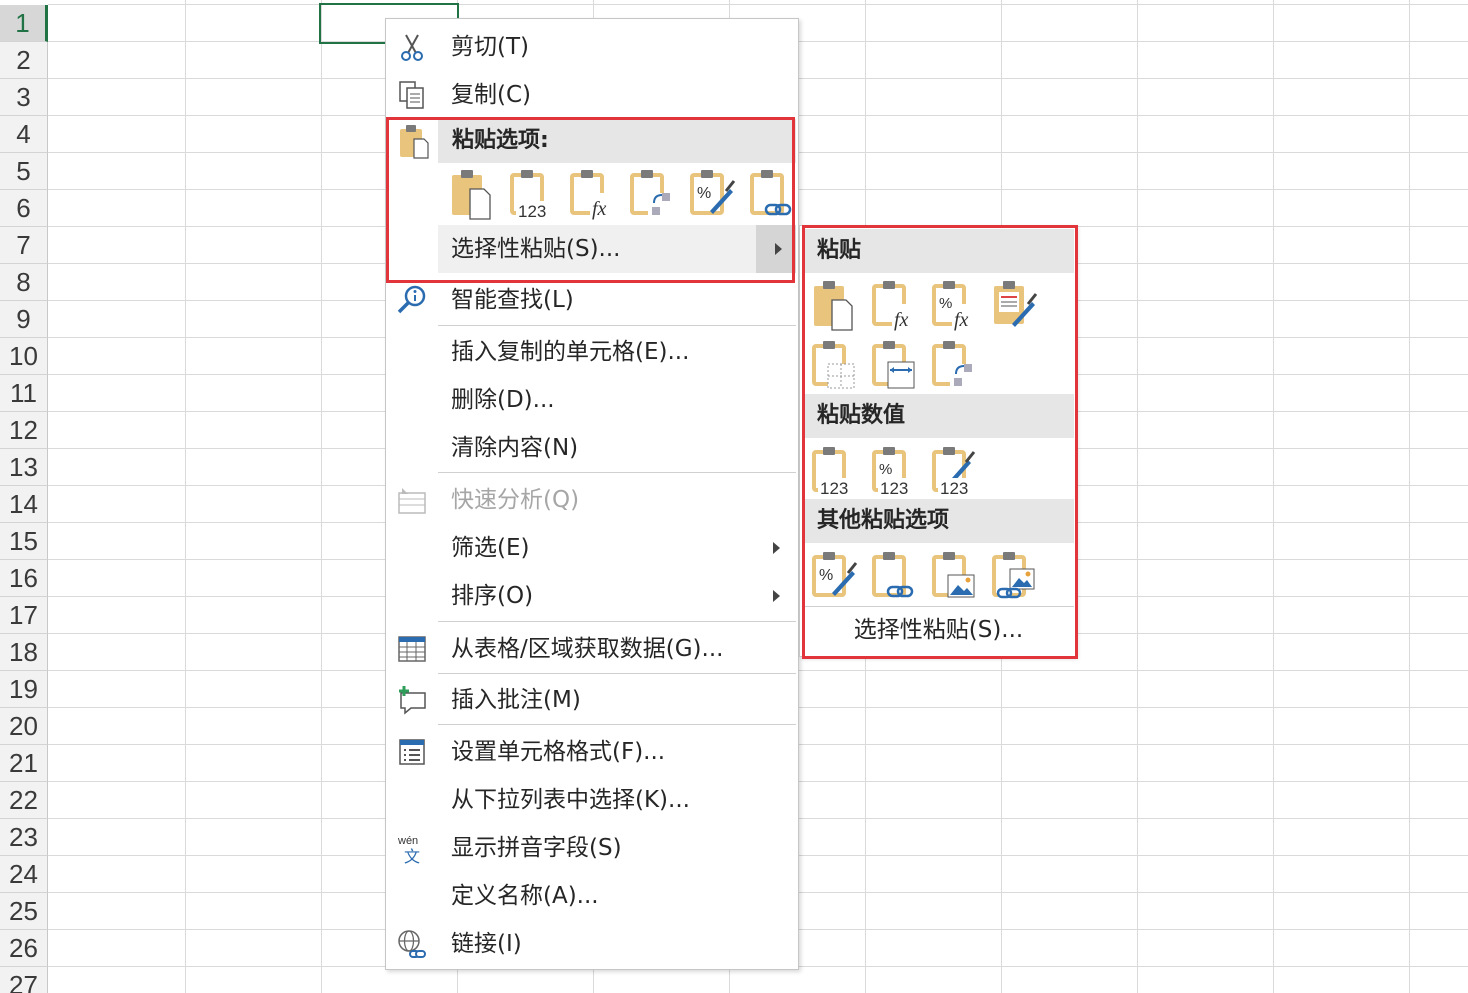  Describe the element at coordinates (491, 95) in the screenshot. I see `menu-item-label: 复制(C)` at that location.